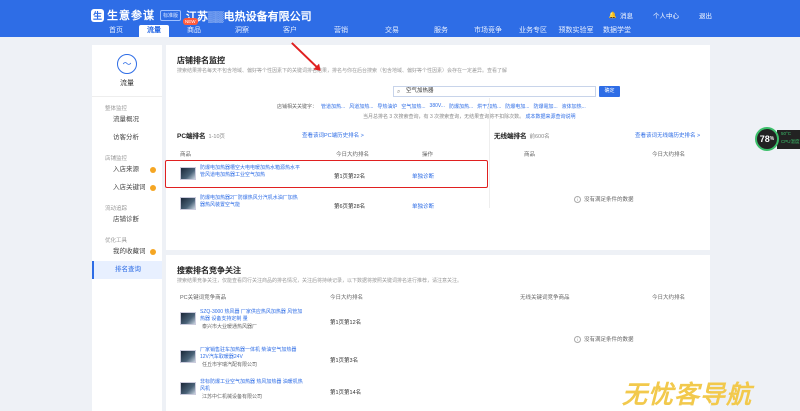 Image resolution: width=800 pixels, height=411 pixels. I want to click on sidebar-item-entry-keywords: 入店关键词, so click(127, 188).